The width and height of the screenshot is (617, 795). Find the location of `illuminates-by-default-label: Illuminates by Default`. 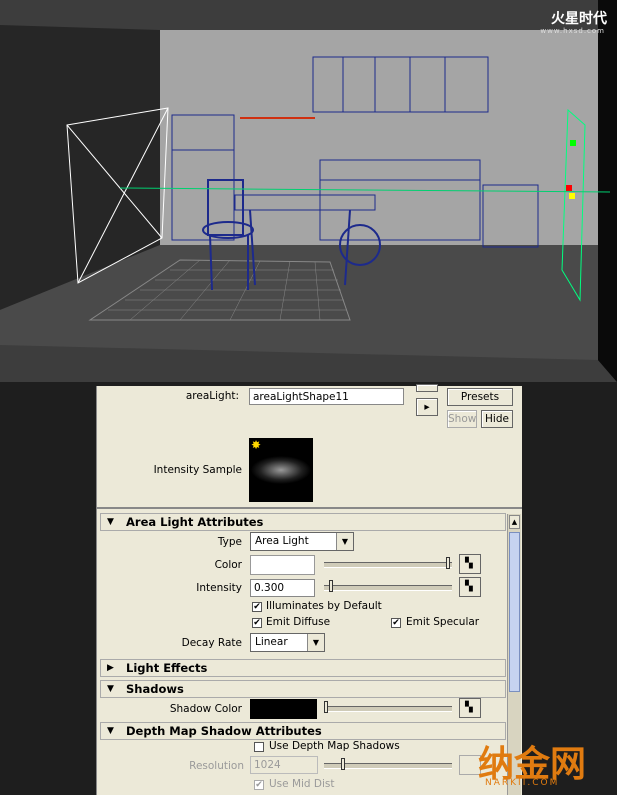

illuminates-by-default-label: Illuminates by Default is located at coordinates (324, 606).